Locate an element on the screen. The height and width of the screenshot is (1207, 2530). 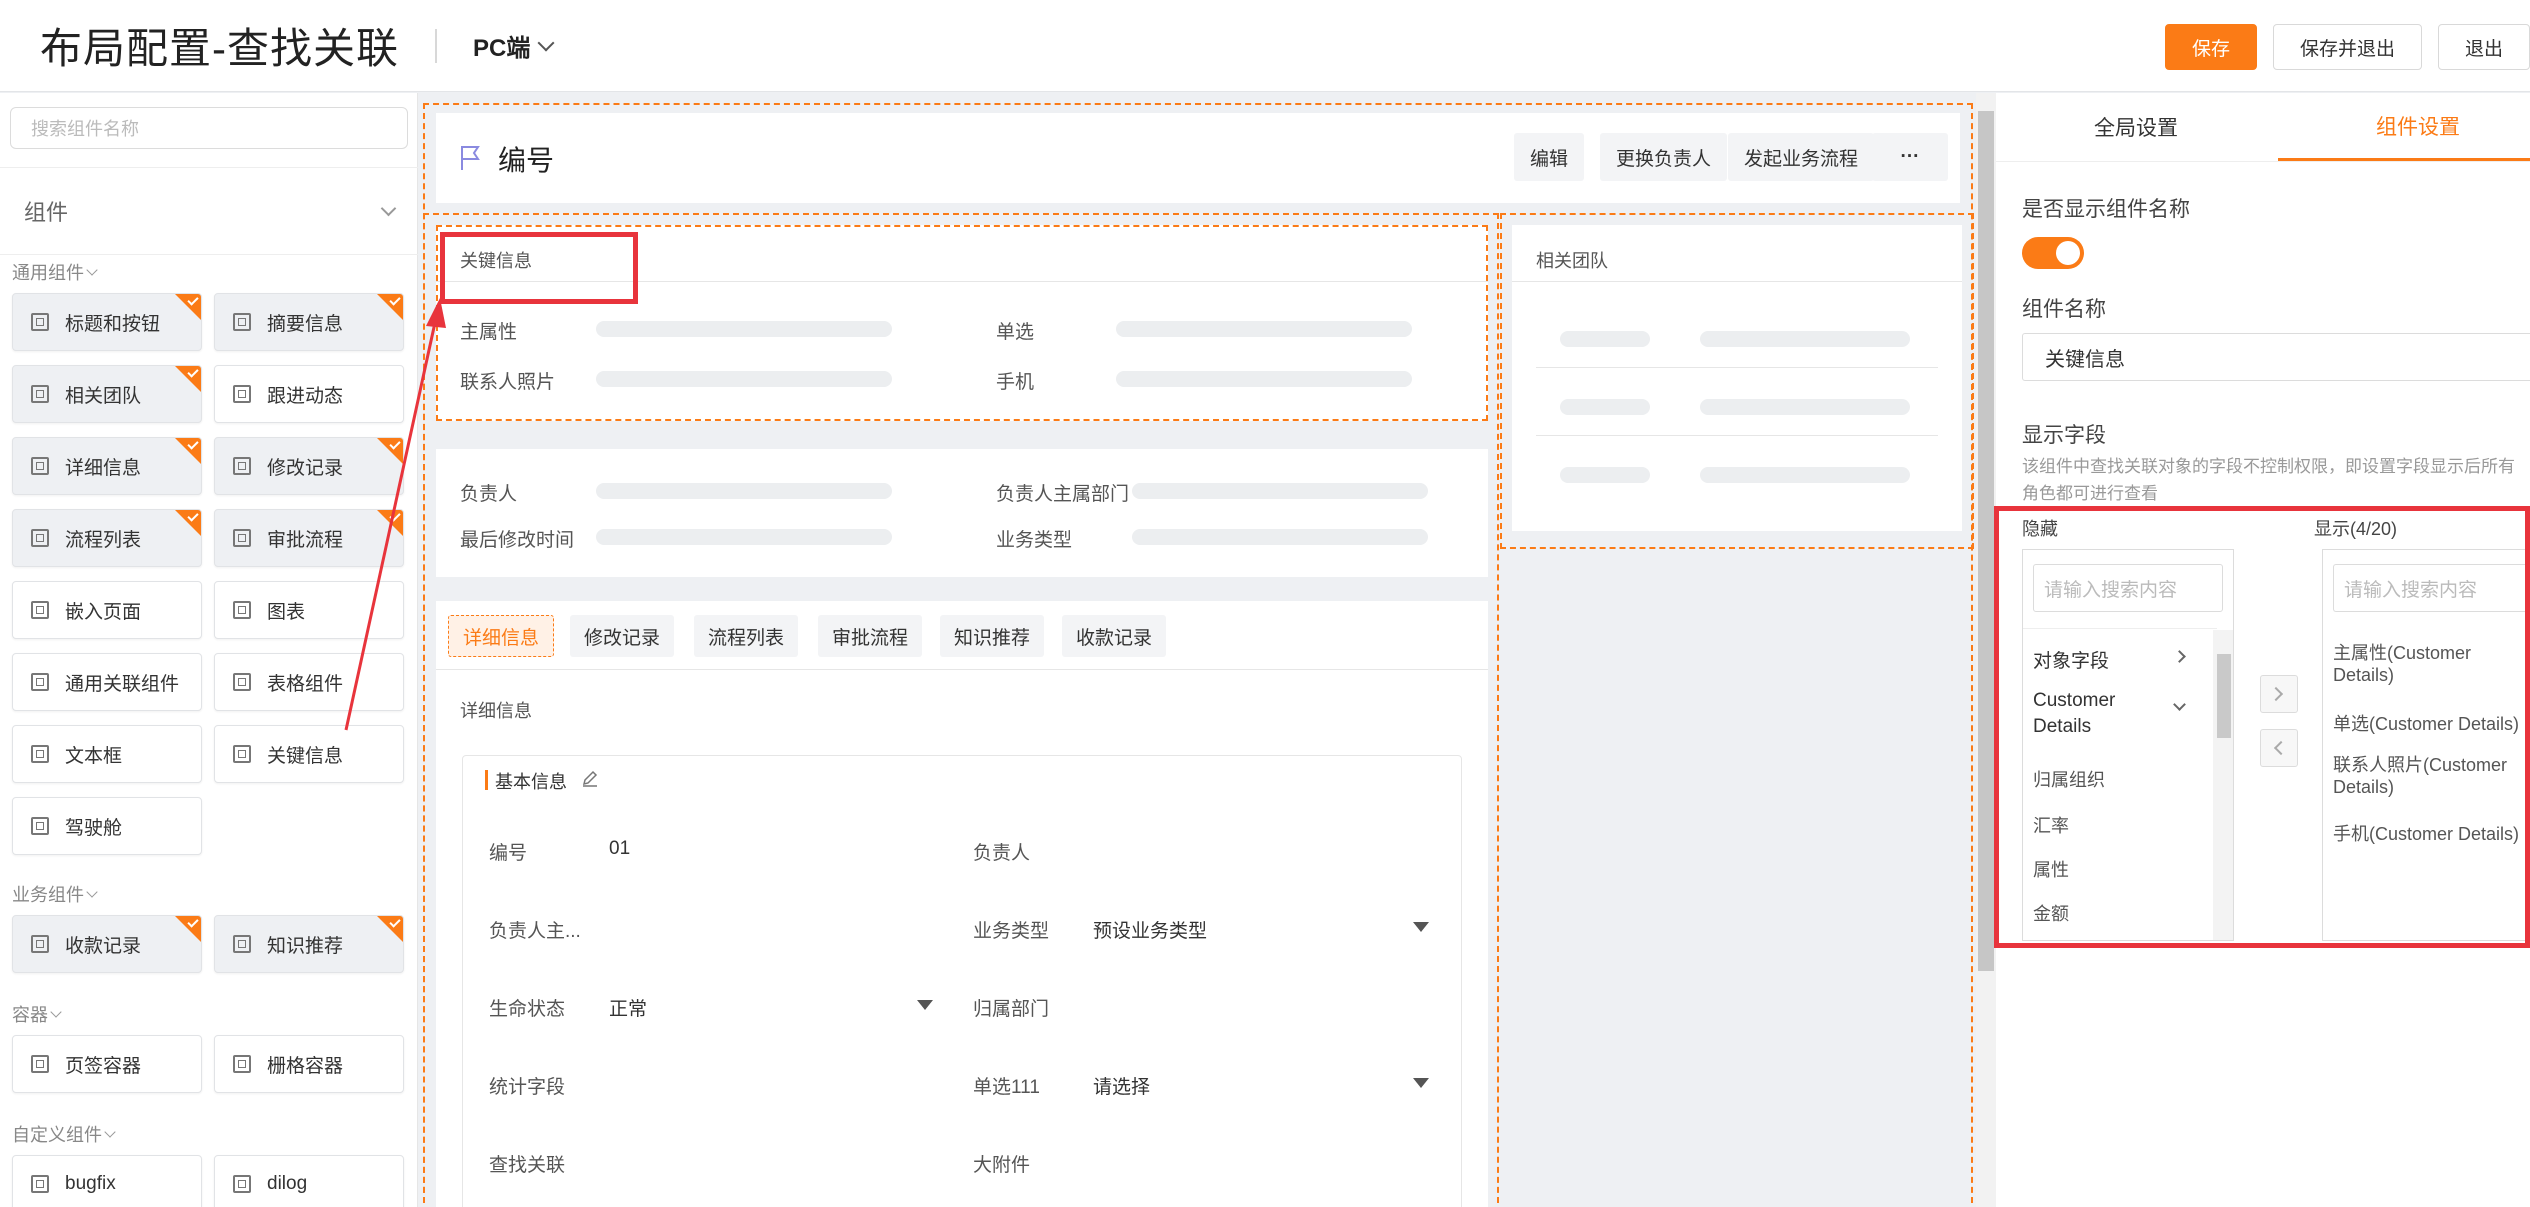
summary-card: 负责人 负责人主属部门 最后修改时间 业务类型 is located at coordinates (962, 513).